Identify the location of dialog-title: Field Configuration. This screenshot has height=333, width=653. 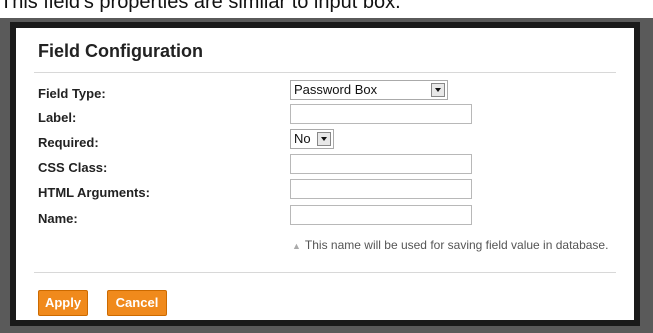
(120, 51).